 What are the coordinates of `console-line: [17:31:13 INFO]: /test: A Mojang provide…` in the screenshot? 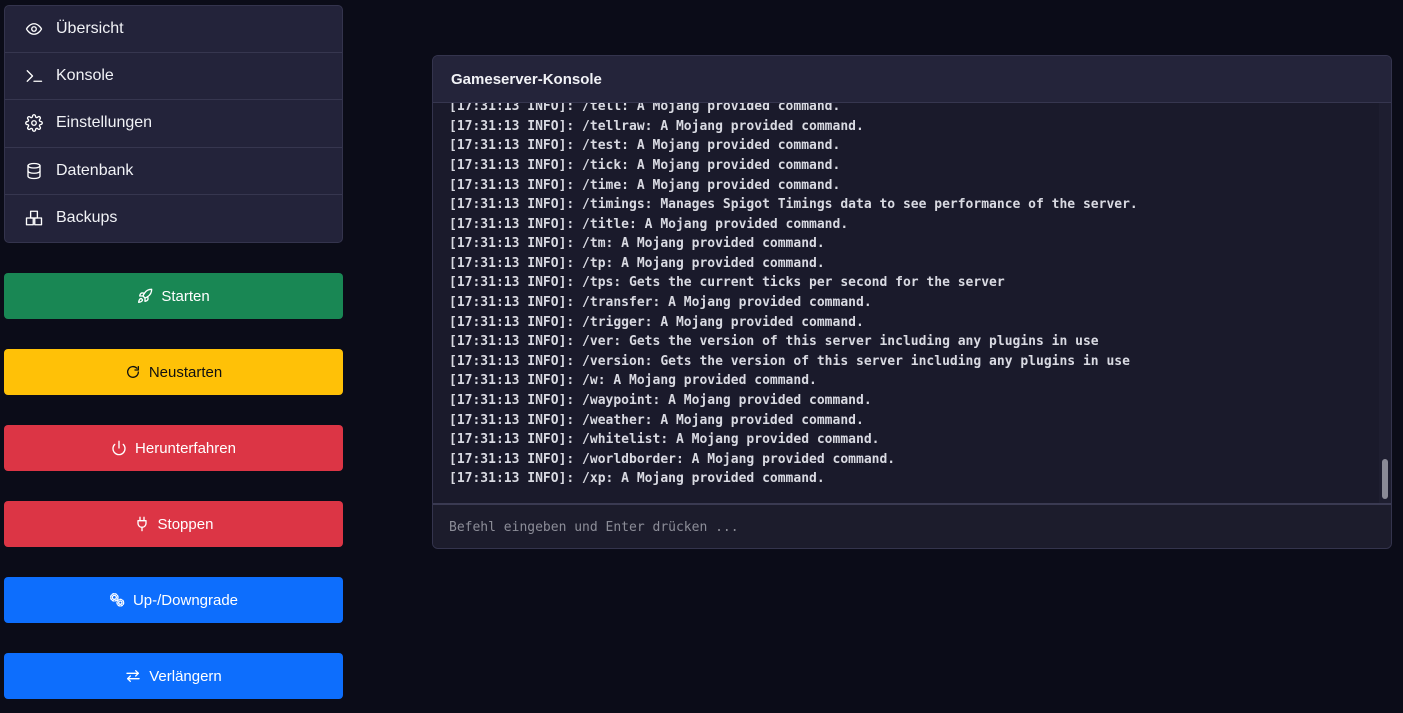 It's located at (645, 146).